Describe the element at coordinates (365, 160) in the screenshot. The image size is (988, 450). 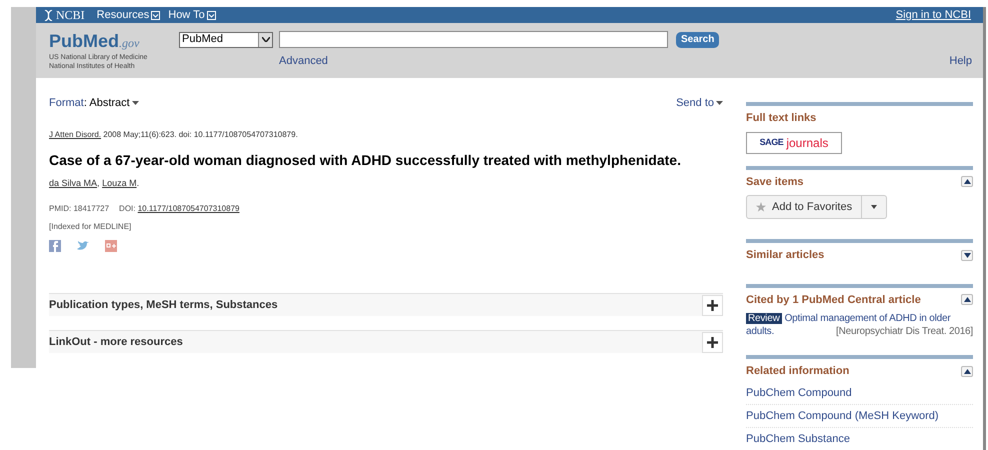
I see `article-title: Case of a 67-year-old woman diagnosed with ADHD successfully treated with methylphenidate.` at that location.